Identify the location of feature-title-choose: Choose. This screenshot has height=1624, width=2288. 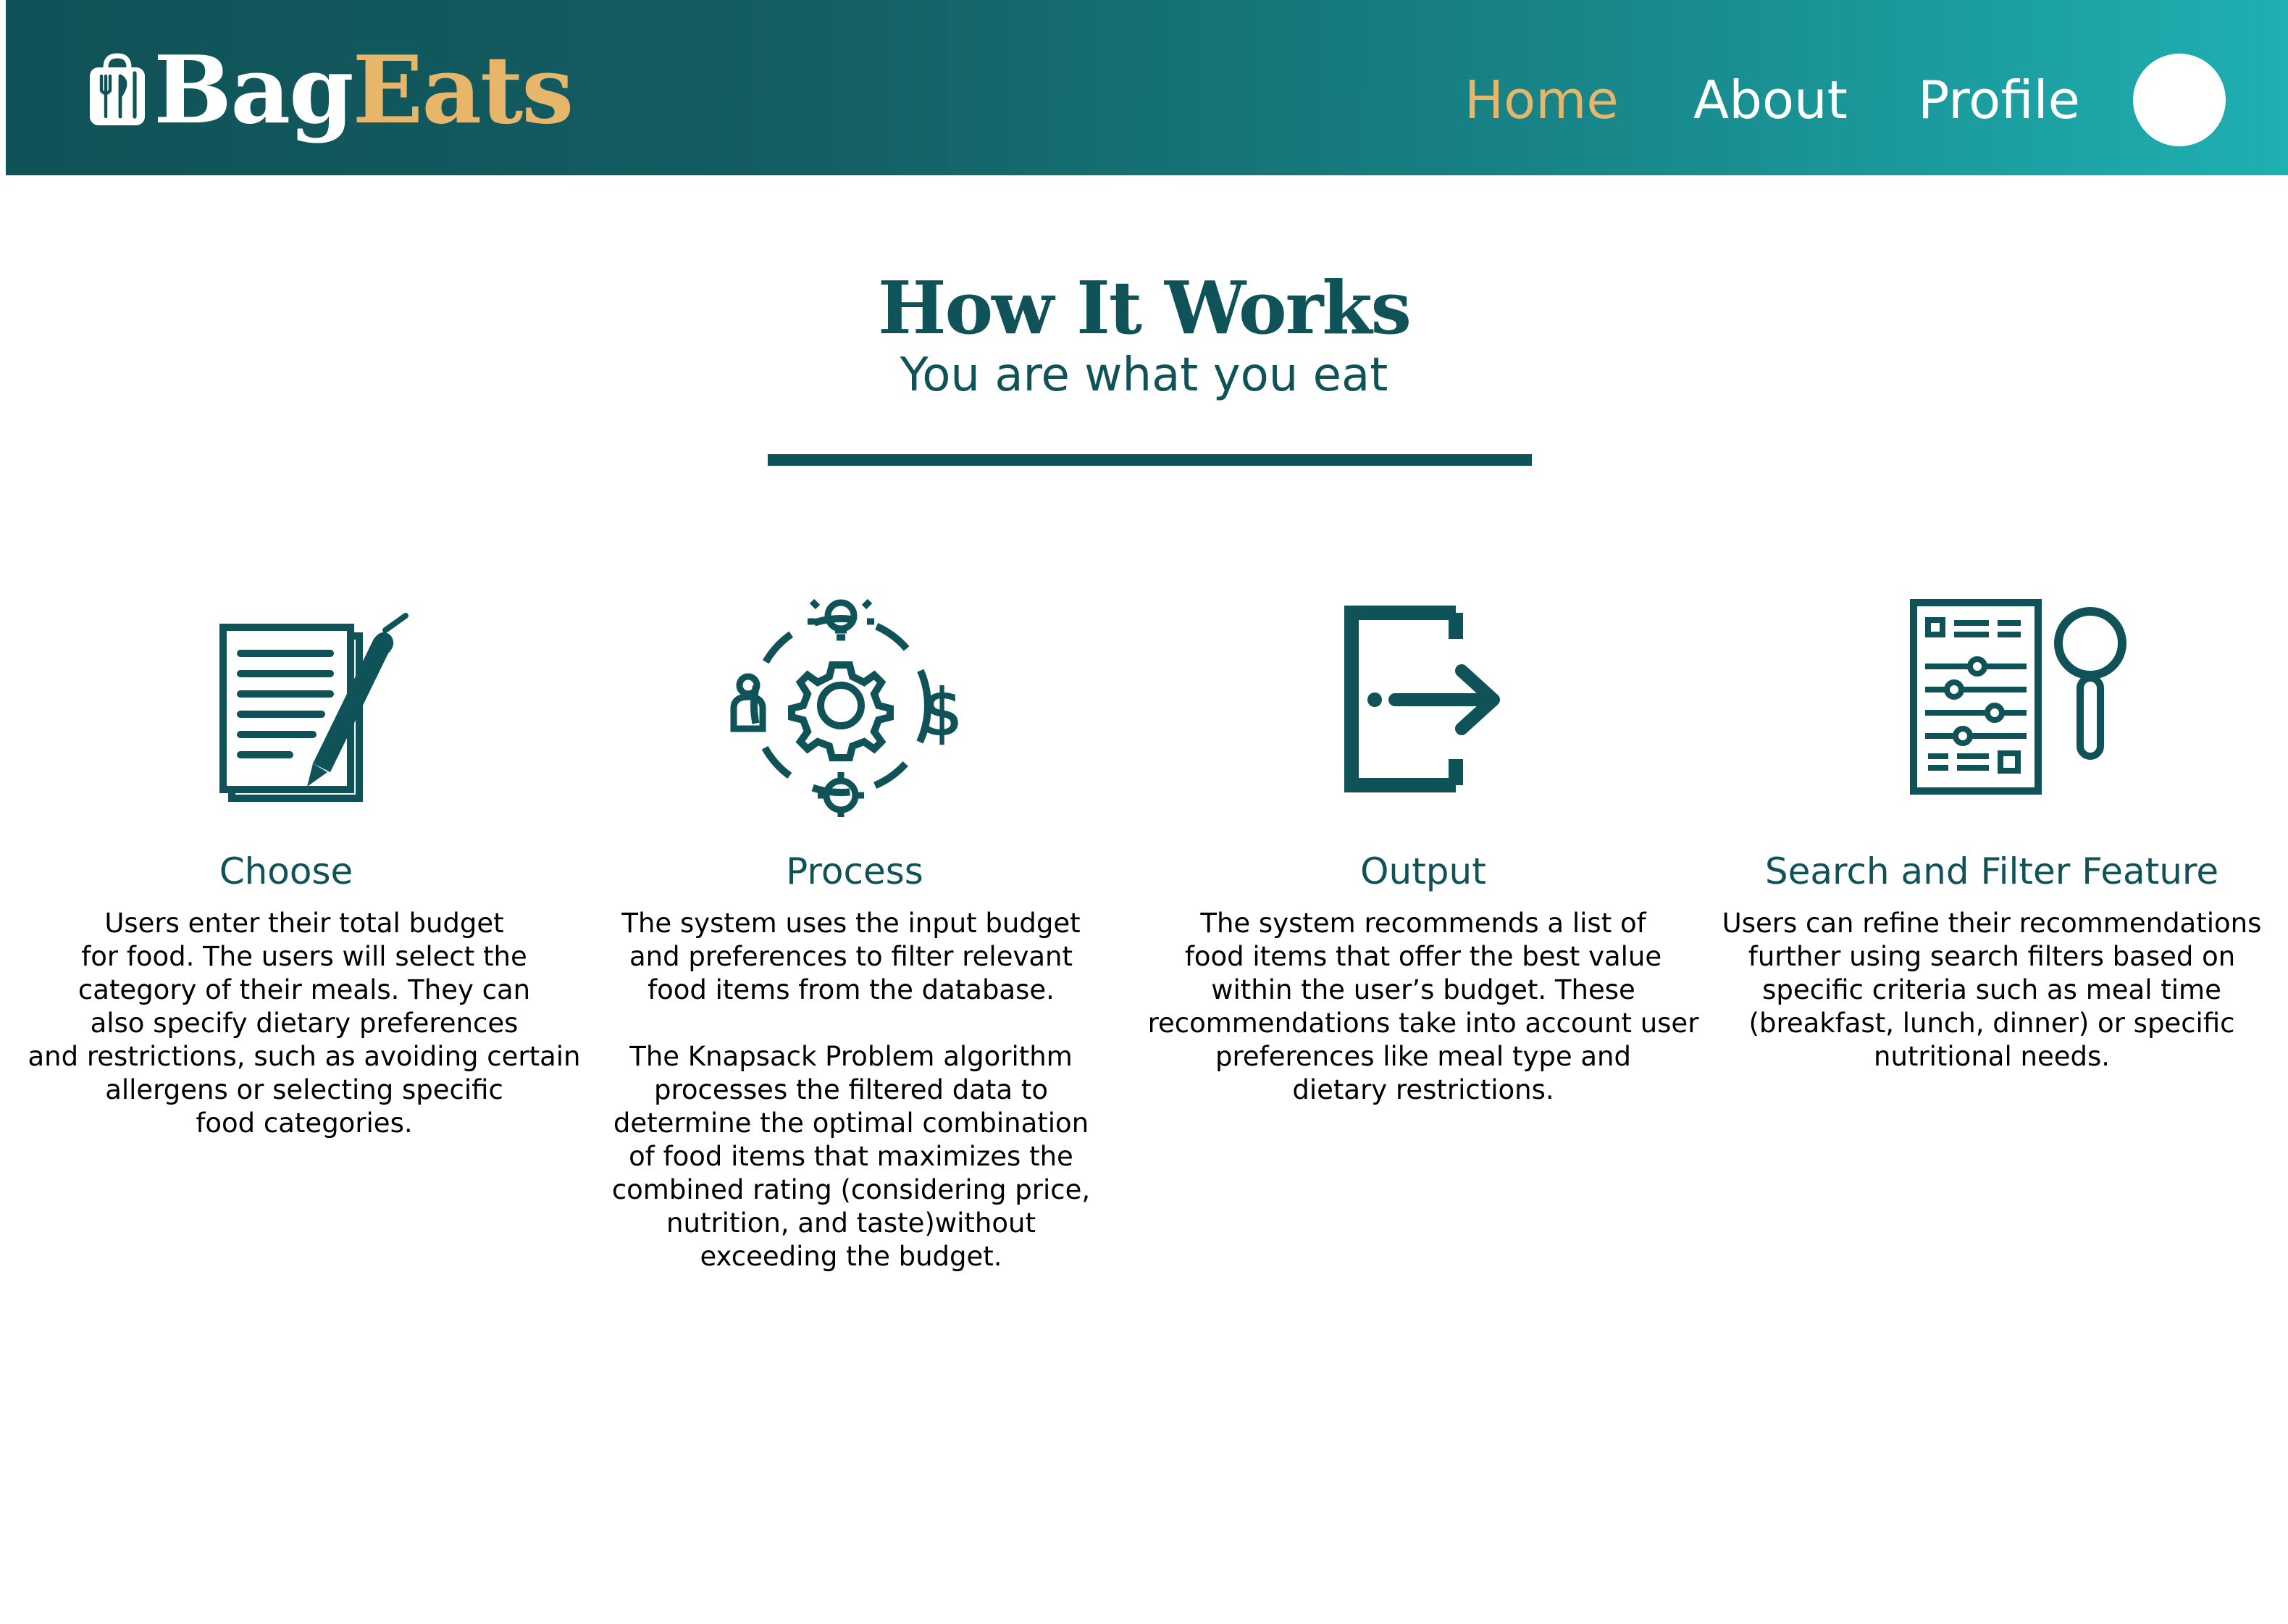
(286, 871).